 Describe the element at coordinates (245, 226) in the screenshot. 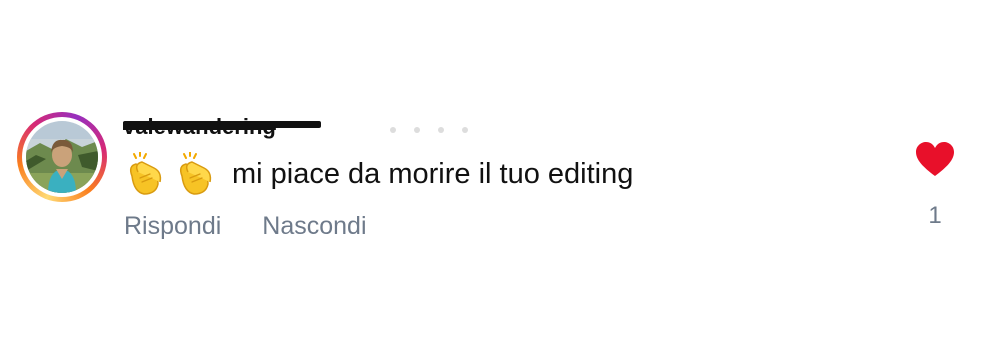

I see `comment-actions: Rispondi Nascondi` at that location.